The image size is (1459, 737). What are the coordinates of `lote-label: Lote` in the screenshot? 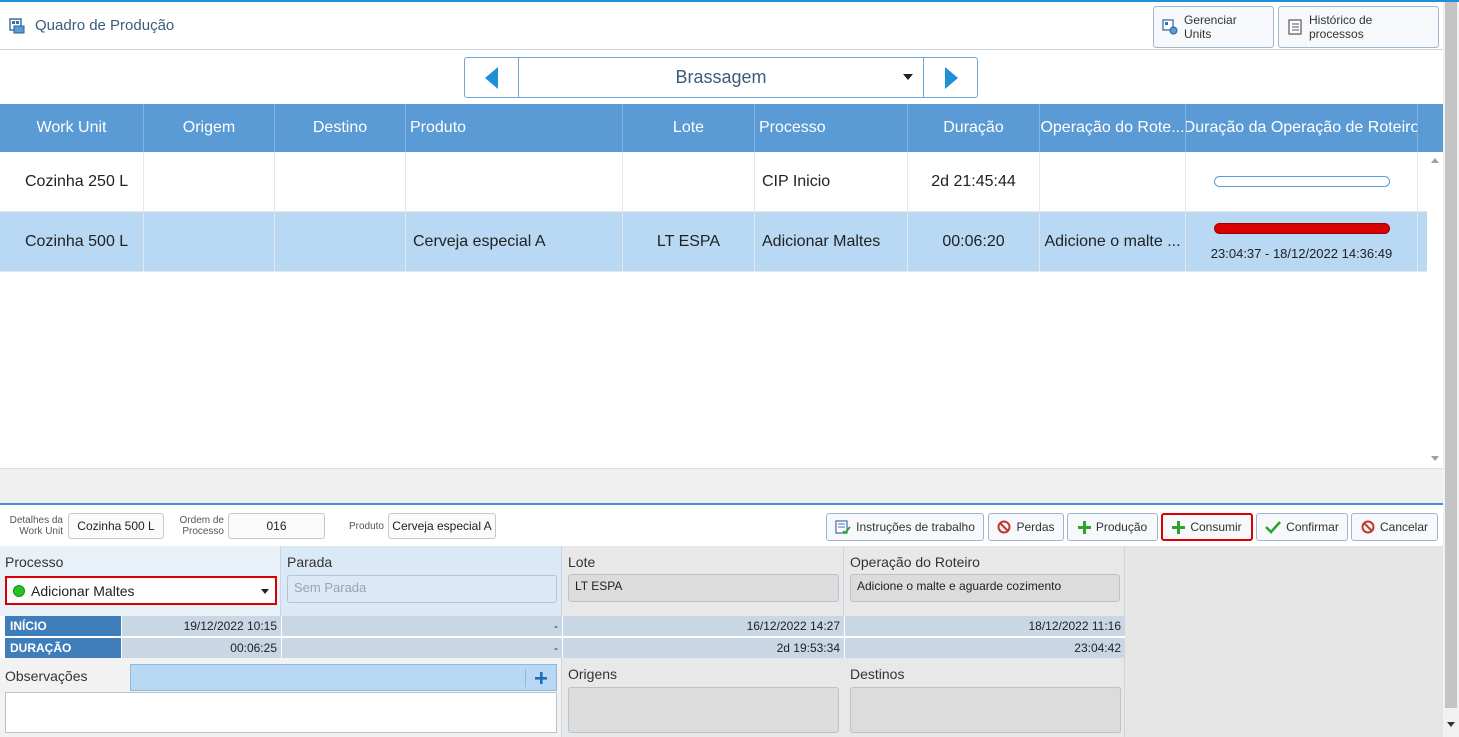 It's located at (582, 562).